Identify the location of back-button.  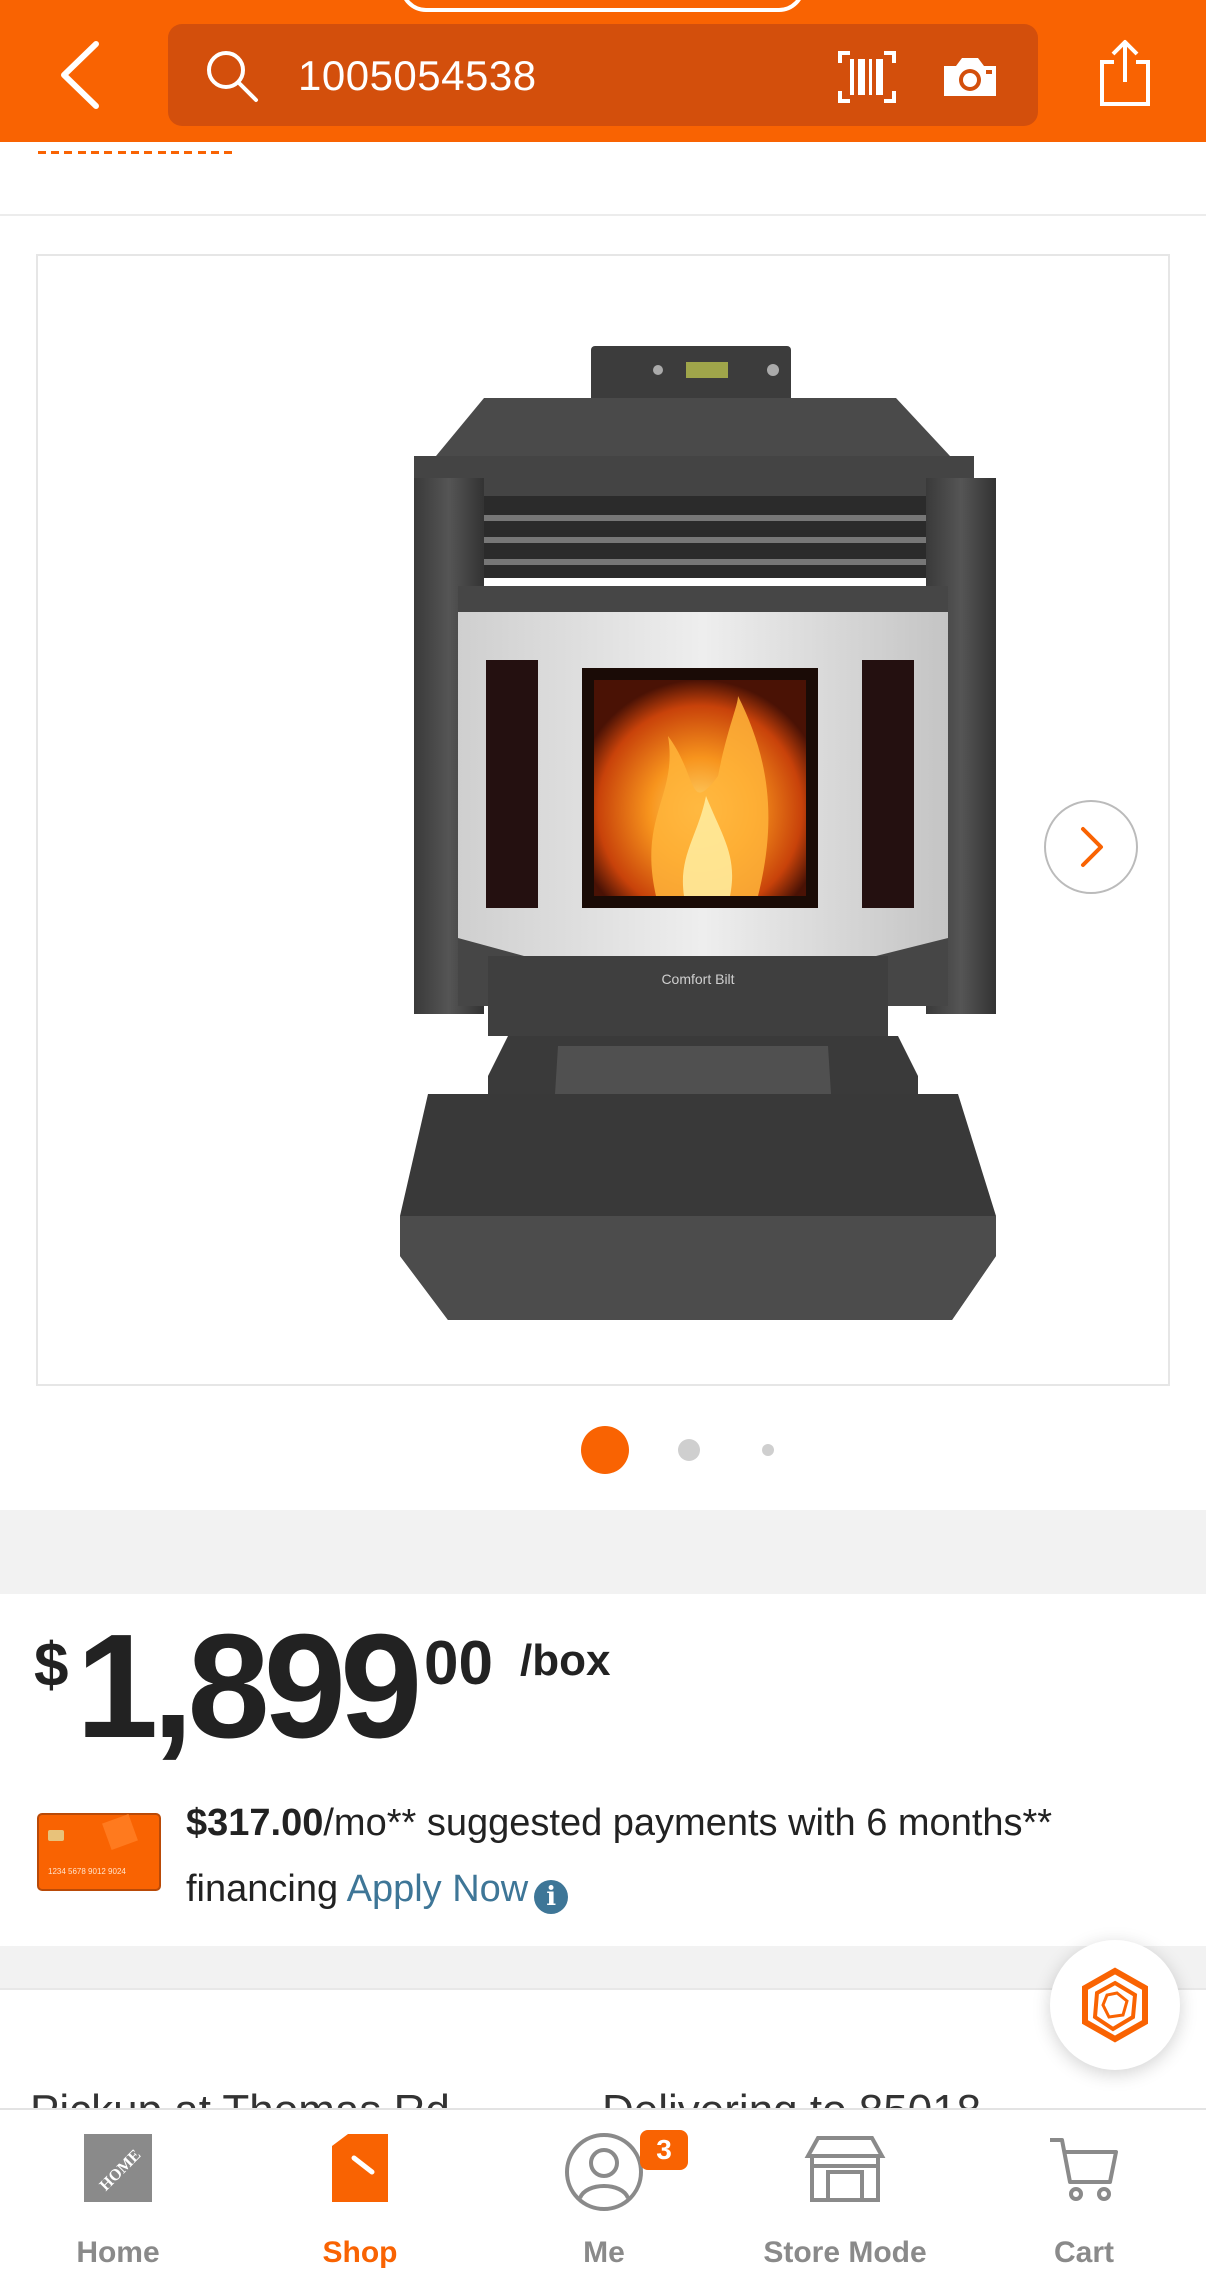
(80, 75).